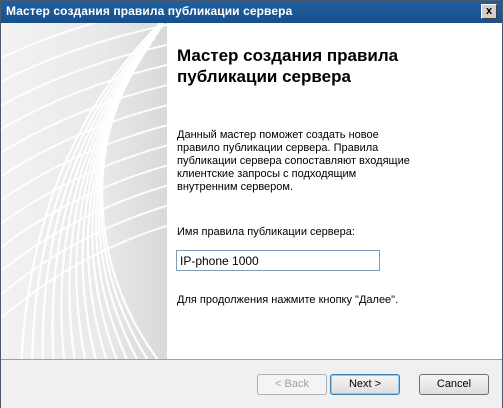 This screenshot has height=408, width=503. Describe the element at coordinates (288, 300) in the screenshot. I see `continue-hint: Для продолжения нажмите кнопку "Далее".` at that location.